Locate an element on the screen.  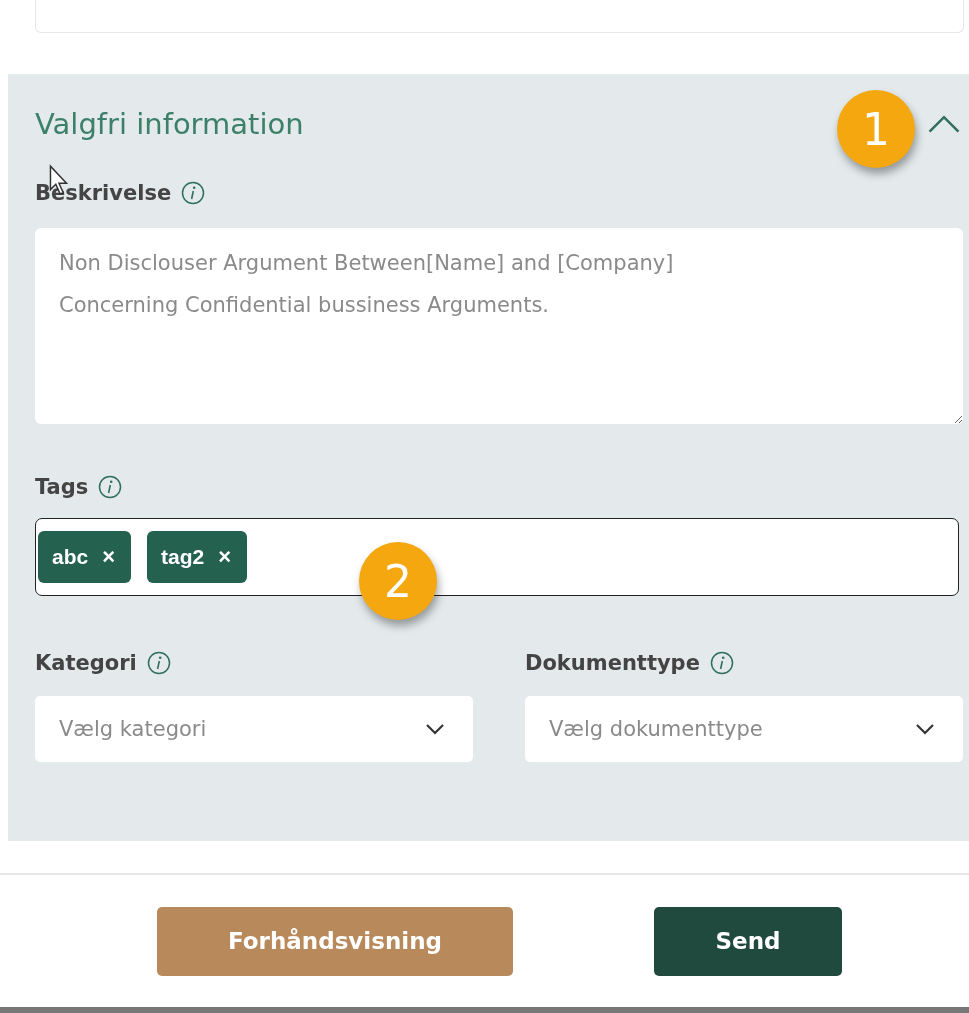
tag-text: tag2 is located at coordinates (183, 557).